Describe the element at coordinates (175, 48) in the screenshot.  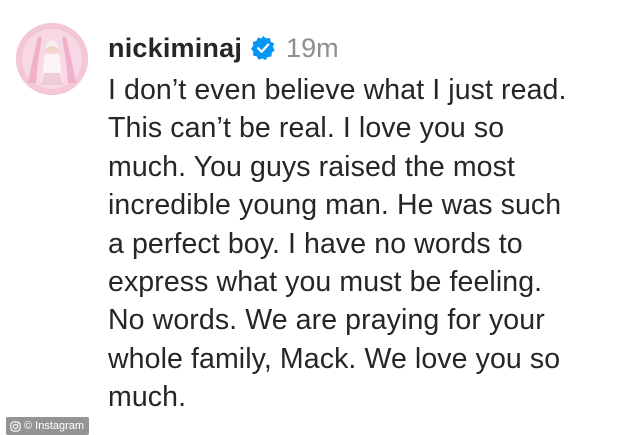
I see `username: nickiminaj` at that location.